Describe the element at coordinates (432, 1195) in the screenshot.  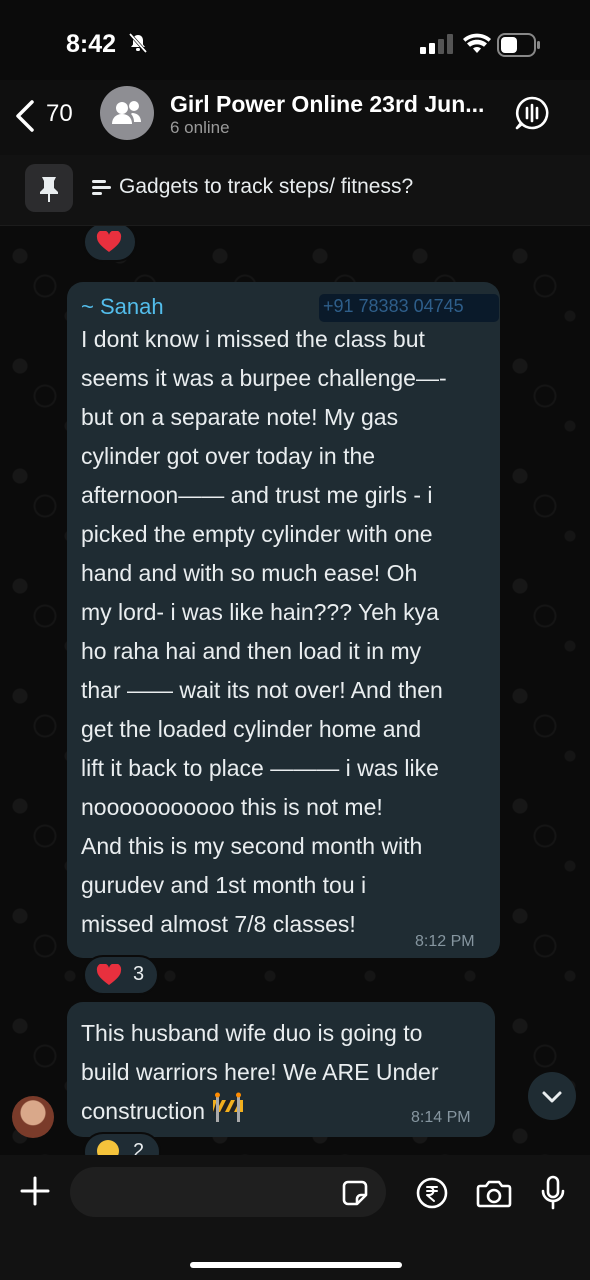
I see `payment-rupee-icon` at that location.